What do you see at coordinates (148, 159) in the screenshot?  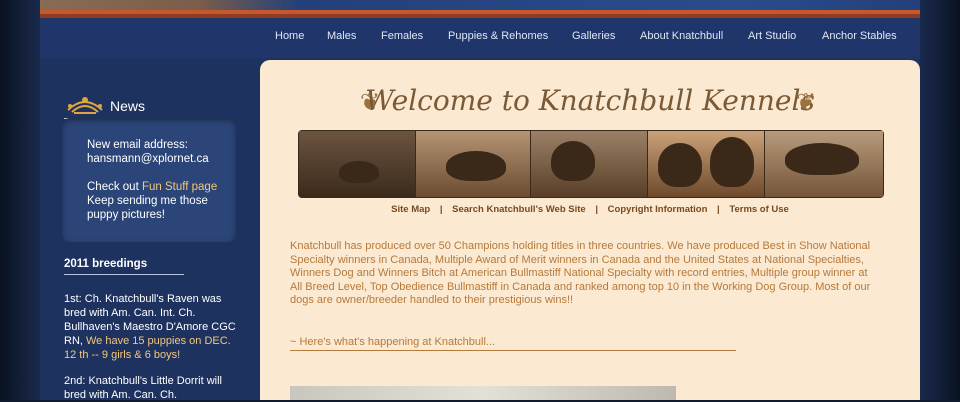 I see `news-email: hansmann@xplornet.ca` at bounding box center [148, 159].